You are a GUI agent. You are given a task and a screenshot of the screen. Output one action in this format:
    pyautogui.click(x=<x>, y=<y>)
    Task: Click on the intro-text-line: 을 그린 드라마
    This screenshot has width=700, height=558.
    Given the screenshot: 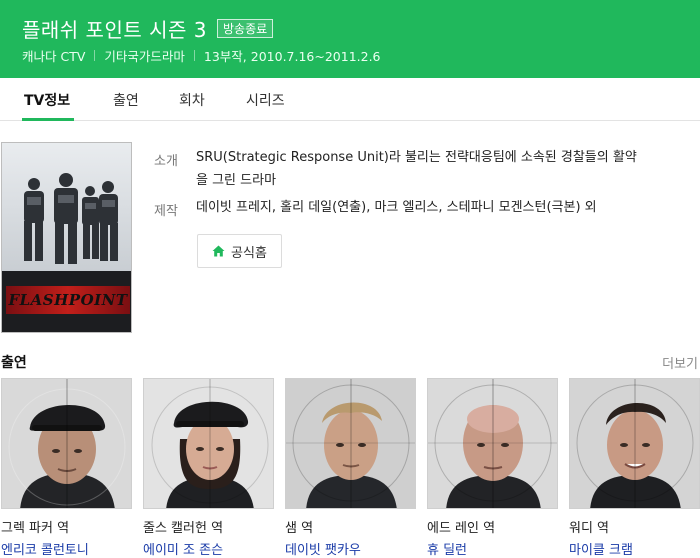 What is the action you would take?
    pyautogui.click(x=236, y=180)
    